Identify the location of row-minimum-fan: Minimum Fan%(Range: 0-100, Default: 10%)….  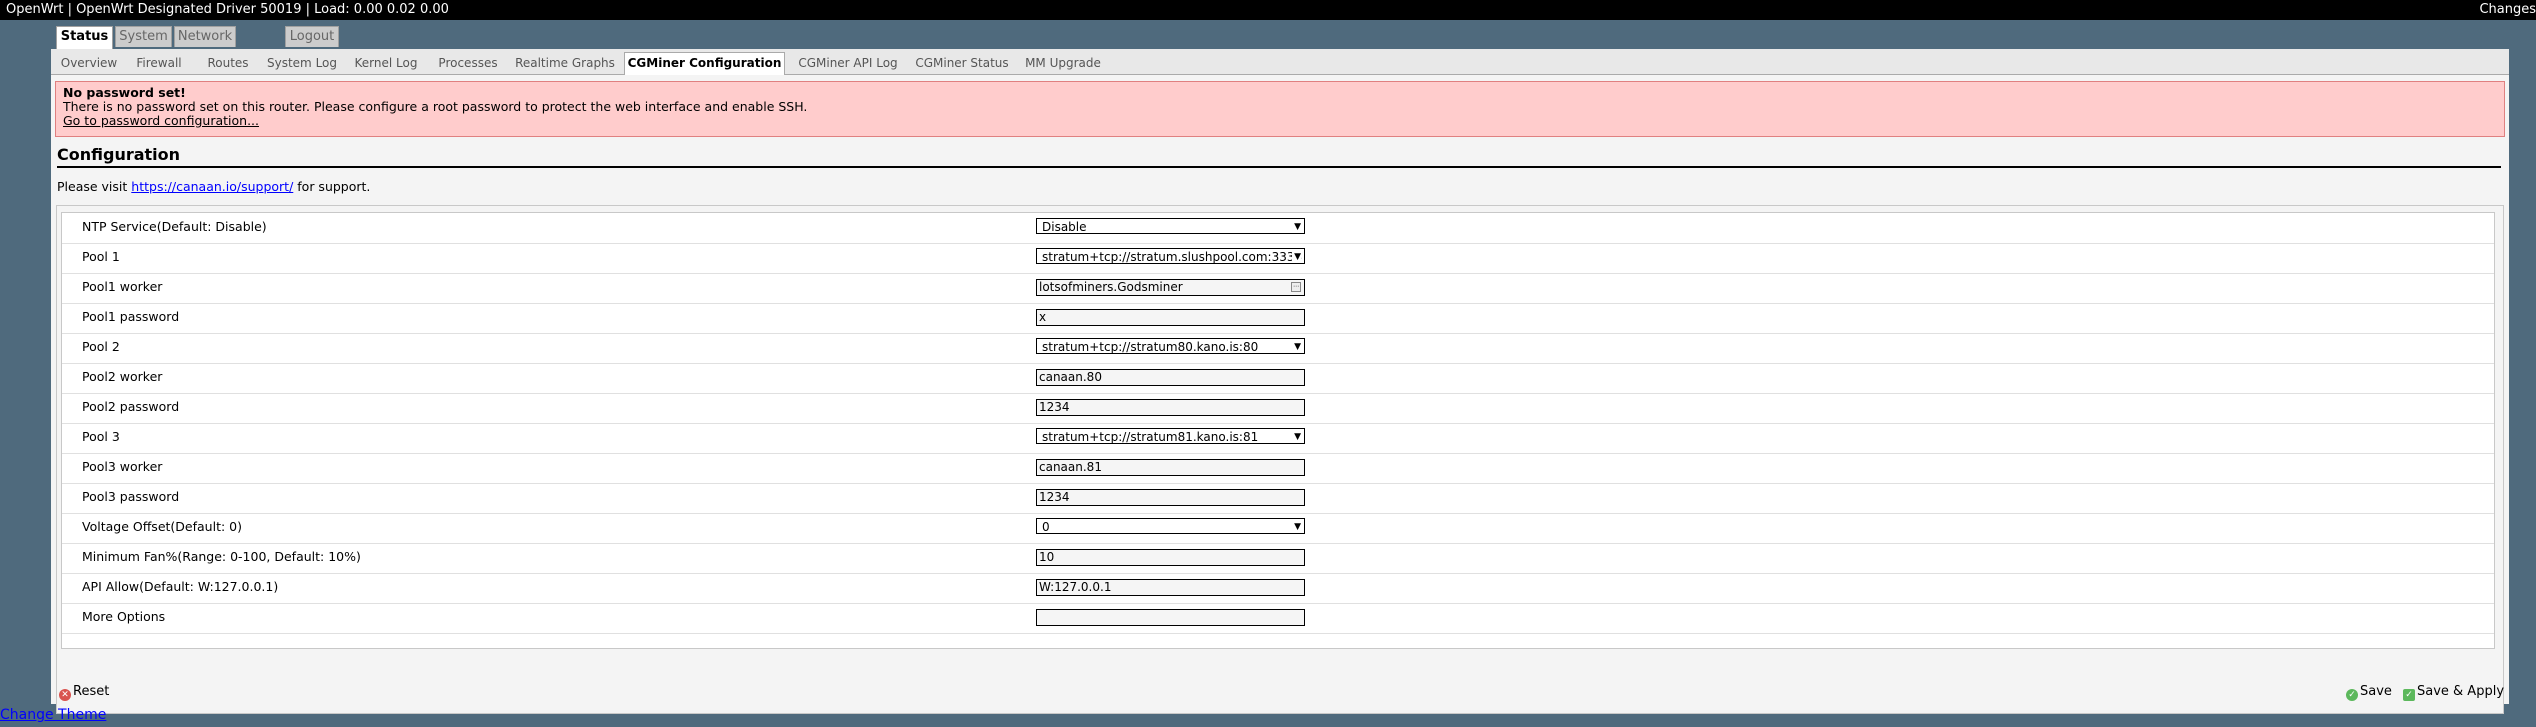
(1278, 558).